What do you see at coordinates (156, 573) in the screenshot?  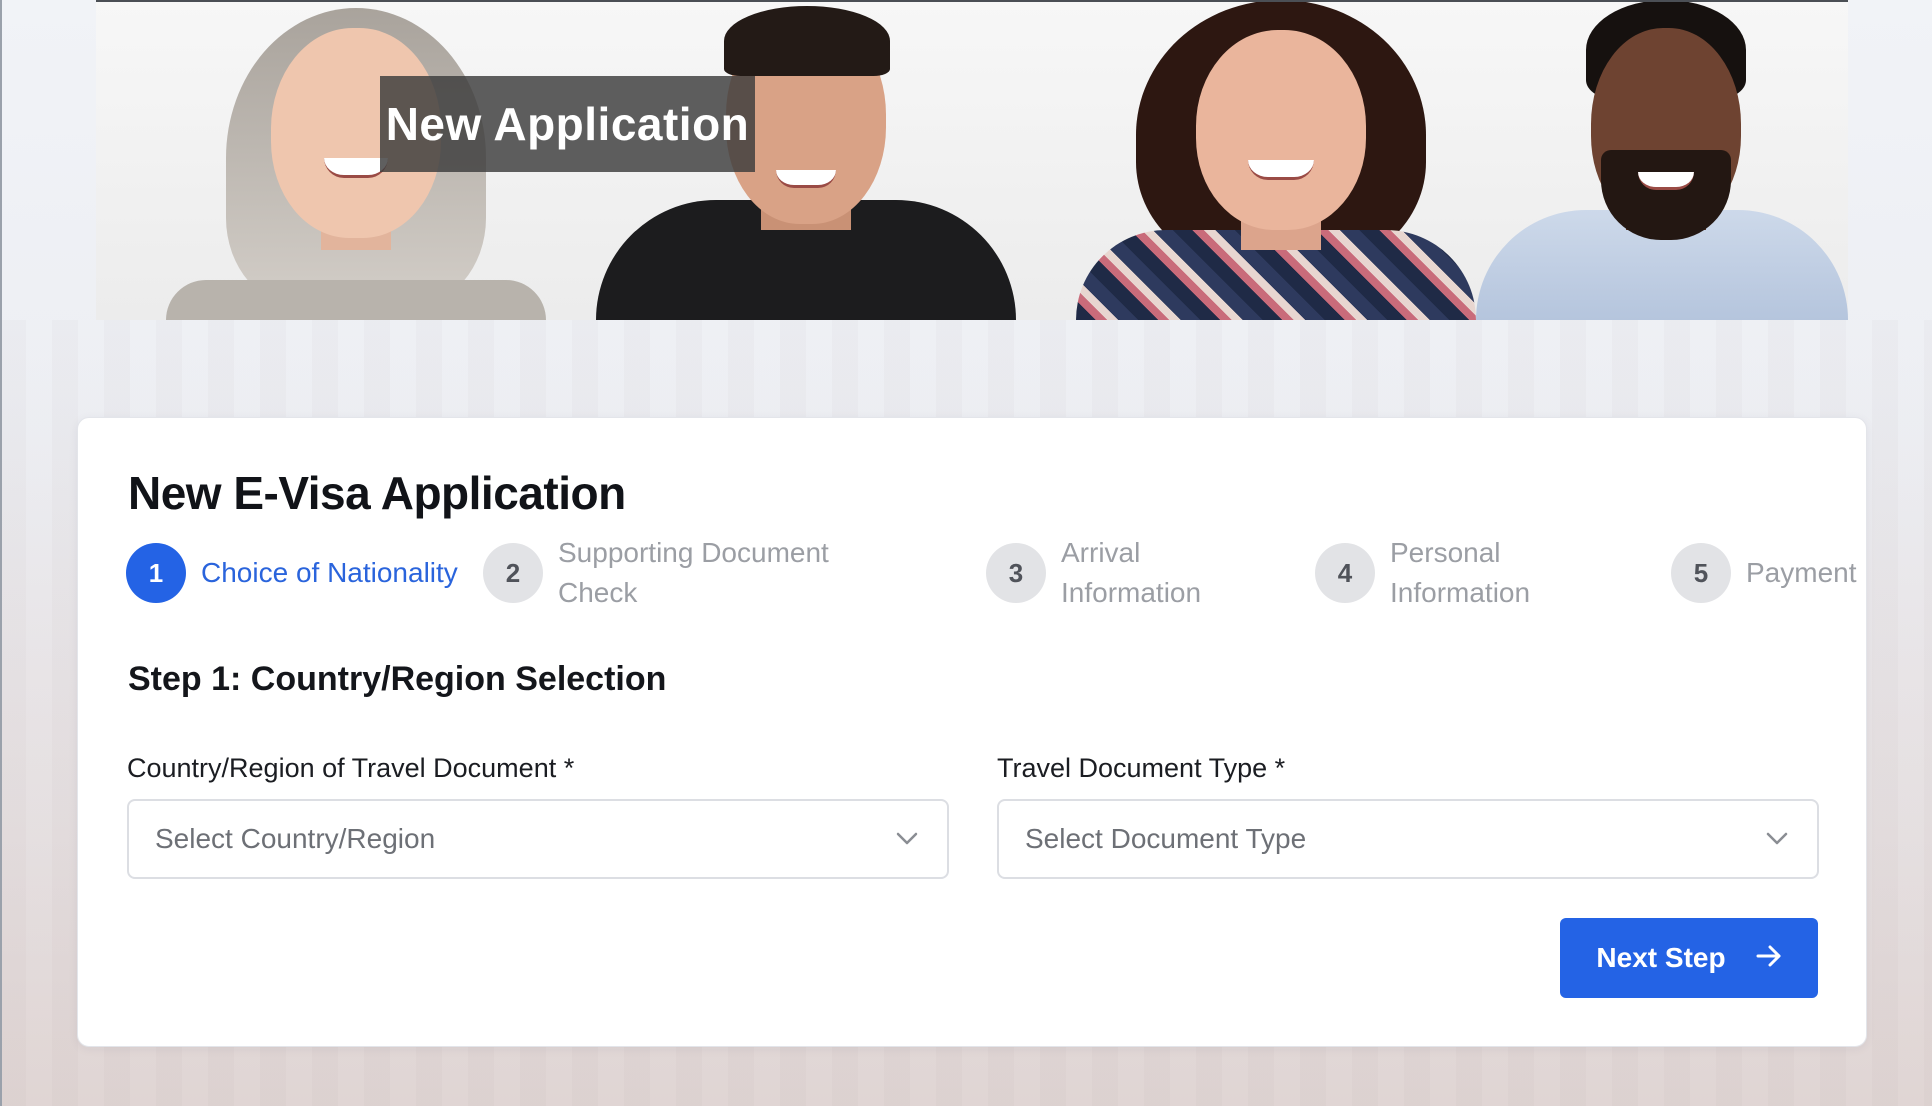 I see `step-number-badge: 1` at bounding box center [156, 573].